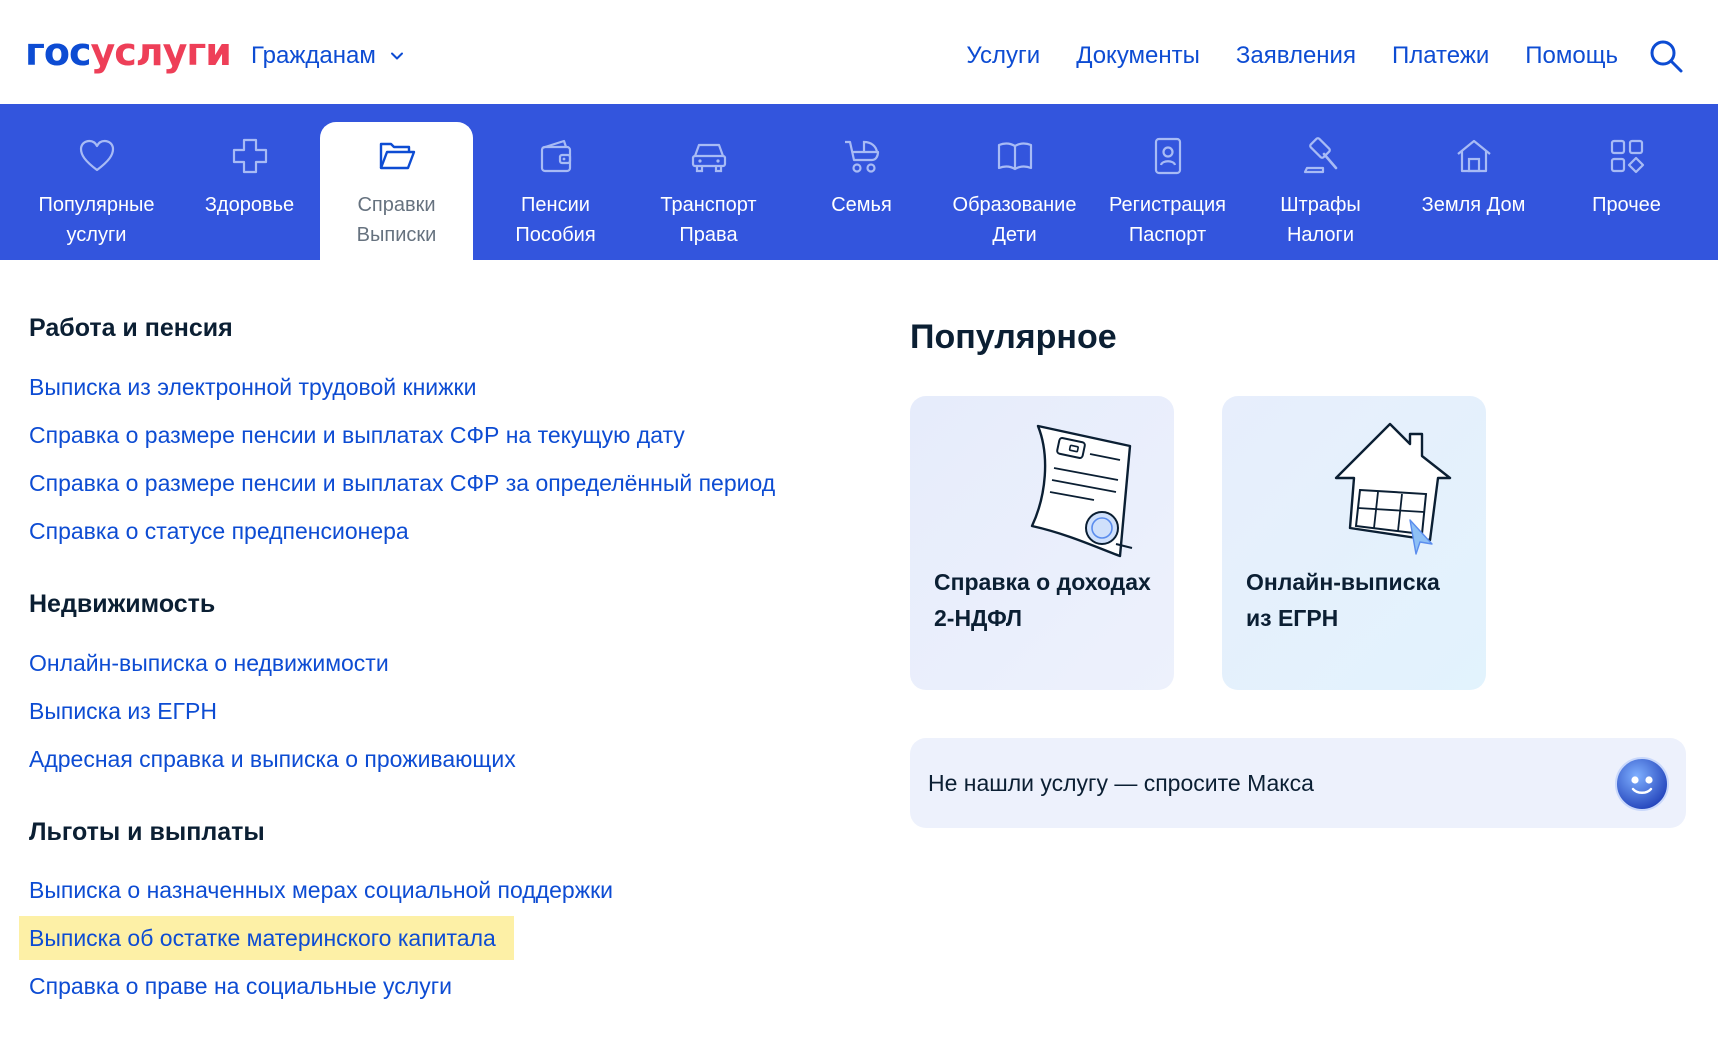  Describe the element at coordinates (249, 156) in the screenshot. I see `medical-cross-icon` at that location.